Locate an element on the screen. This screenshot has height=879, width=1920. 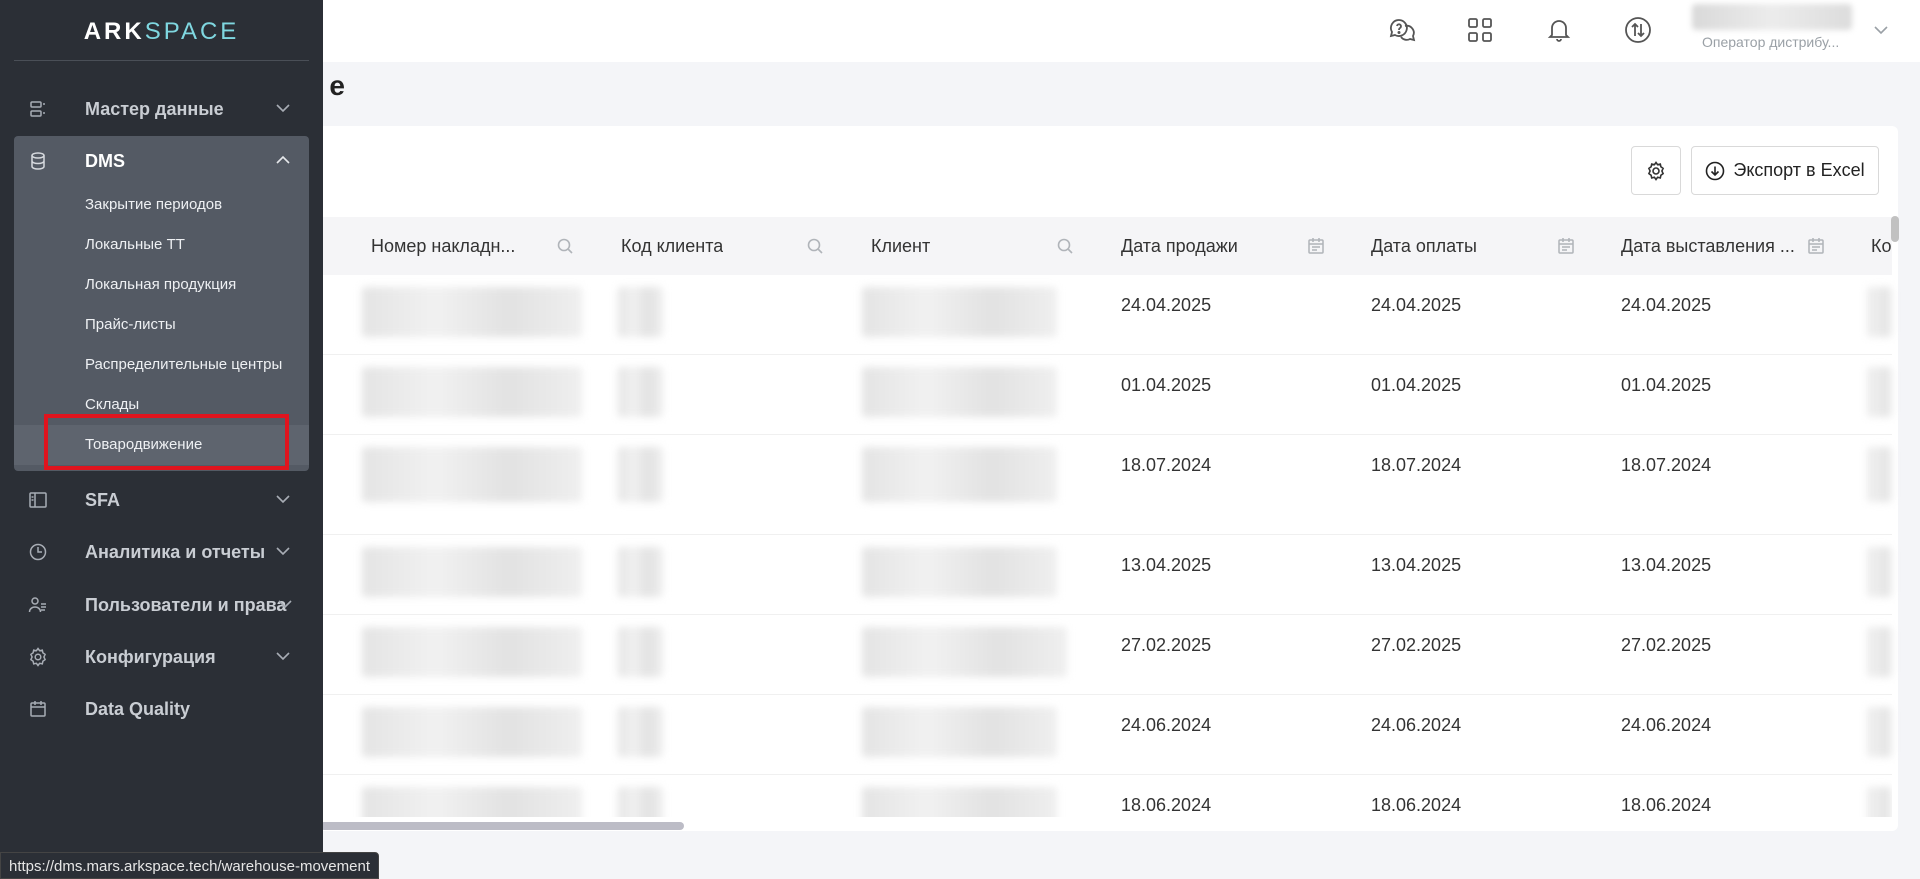
table-settings-button is located at coordinates (1656, 170).